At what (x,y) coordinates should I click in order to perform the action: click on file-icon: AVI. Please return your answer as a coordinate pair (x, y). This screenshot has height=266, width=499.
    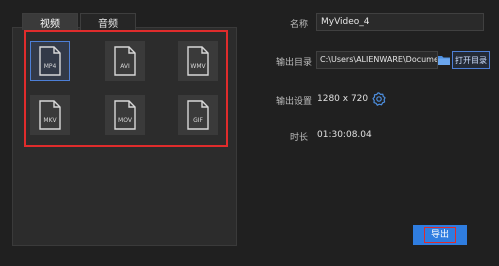
    Looking at the image, I should click on (125, 61).